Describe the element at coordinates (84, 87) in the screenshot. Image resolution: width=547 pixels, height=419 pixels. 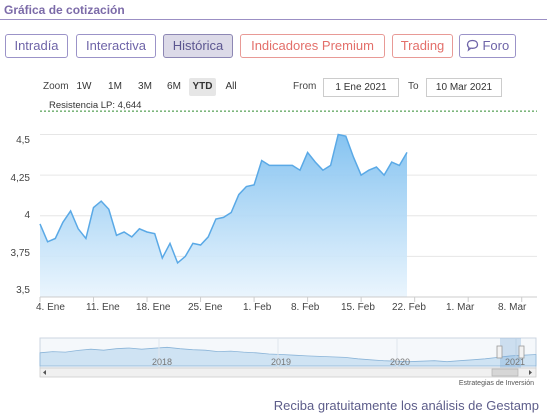
I see `zoom-1w-button: 1W` at that location.